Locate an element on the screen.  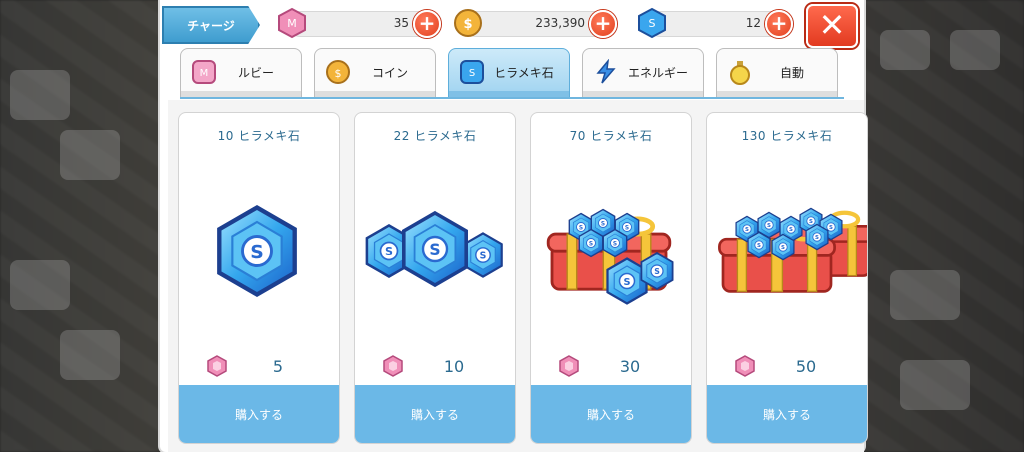
tab-gem: S ヒラメキ石 is located at coordinates (509, 73).